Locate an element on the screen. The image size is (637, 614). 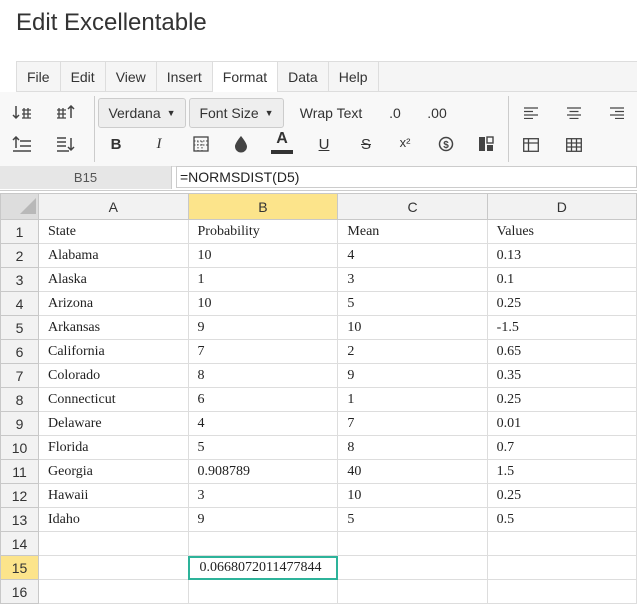
cell-d2: 0.13 is located at coordinates (561, 255).